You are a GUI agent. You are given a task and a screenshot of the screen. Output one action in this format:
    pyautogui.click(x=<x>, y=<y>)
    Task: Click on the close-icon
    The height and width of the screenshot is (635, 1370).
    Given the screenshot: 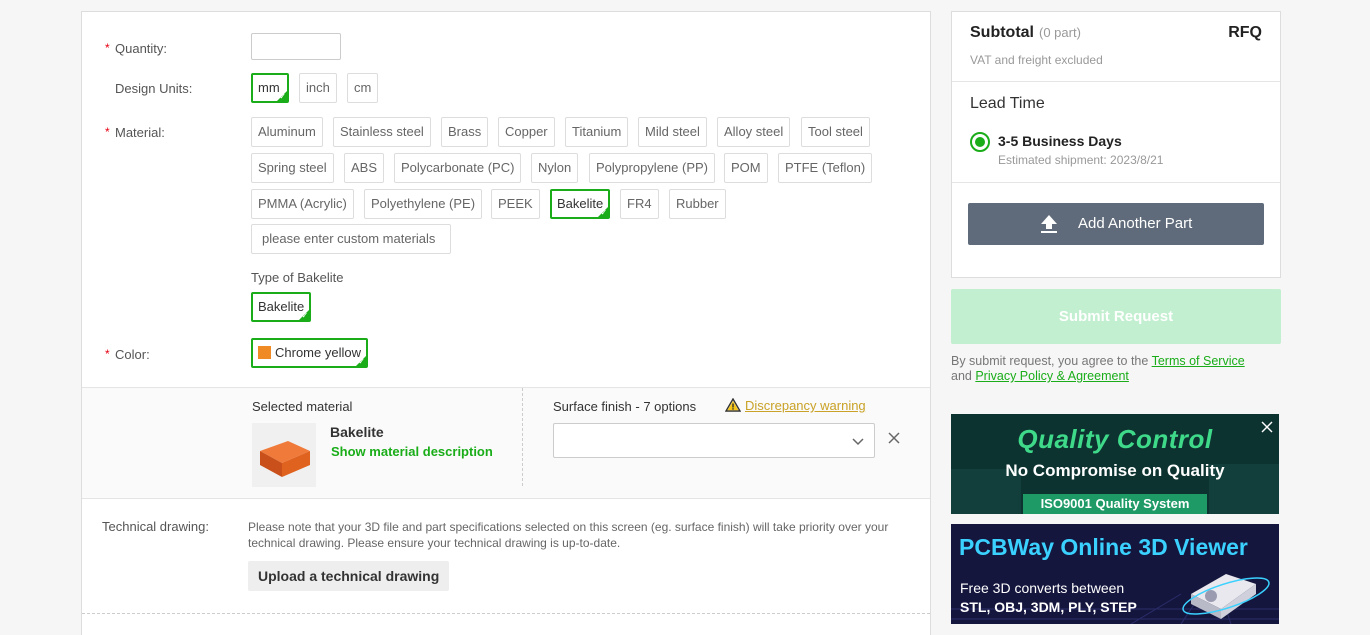 What is the action you would take?
    pyautogui.click(x=1267, y=427)
    